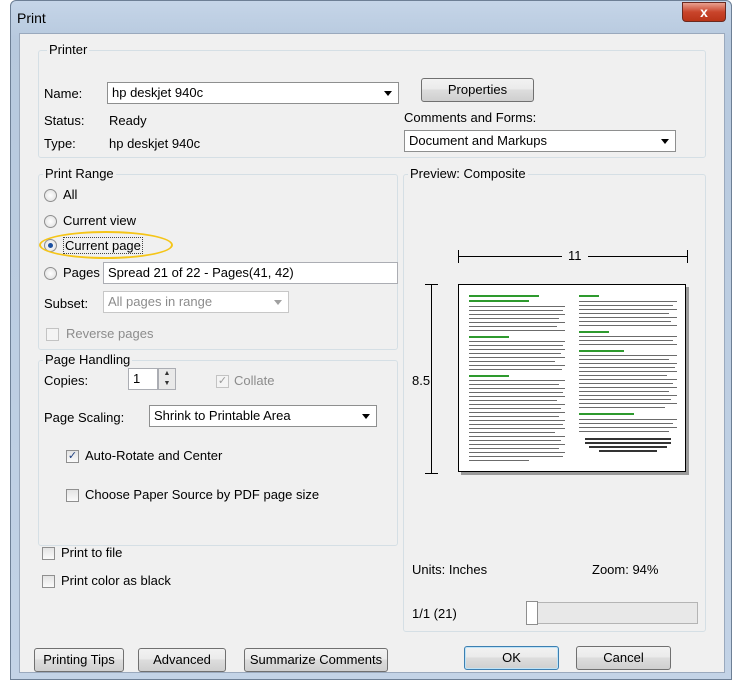 This screenshot has height=692, width=740. What do you see at coordinates (450, 569) in the screenshot?
I see `units-label: Units: Inches` at bounding box center [450, 569].